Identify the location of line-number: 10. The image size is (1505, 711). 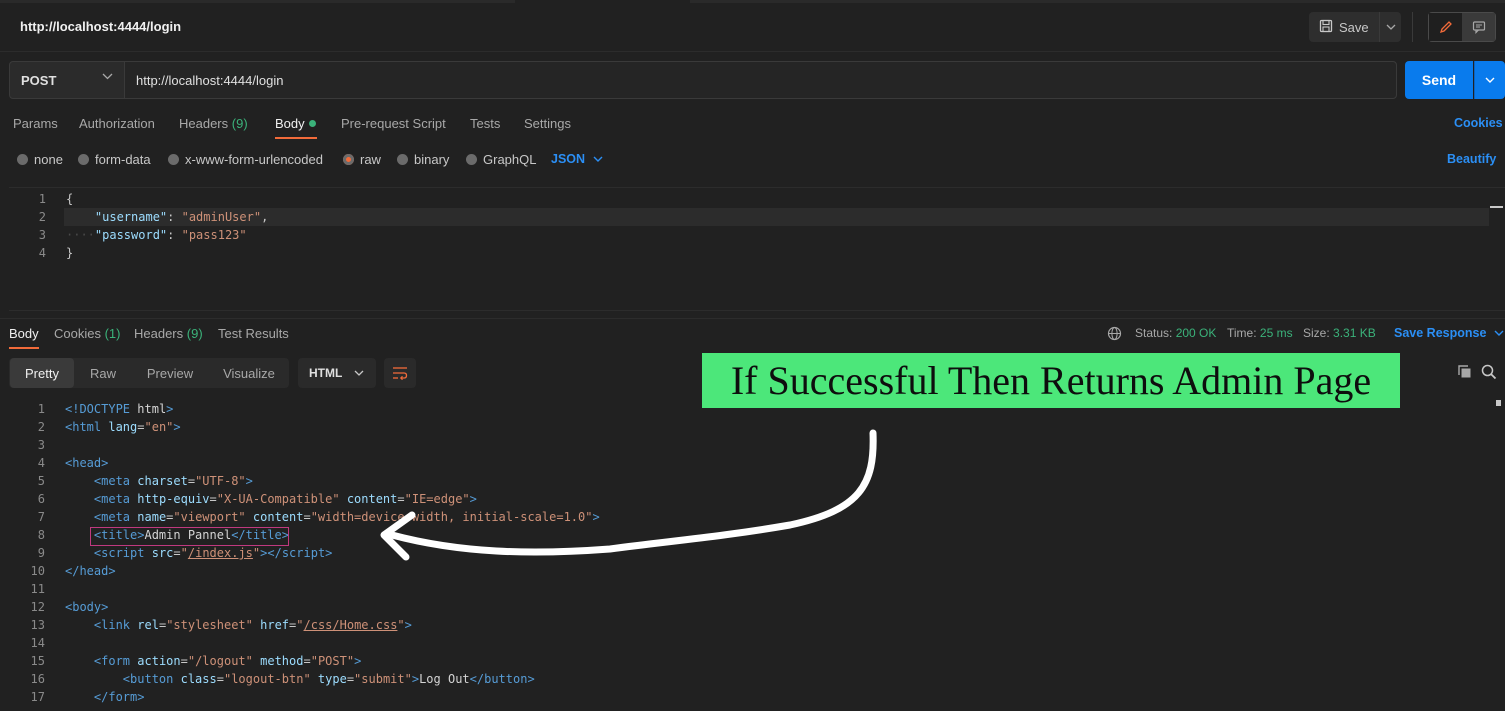
(37, 571).